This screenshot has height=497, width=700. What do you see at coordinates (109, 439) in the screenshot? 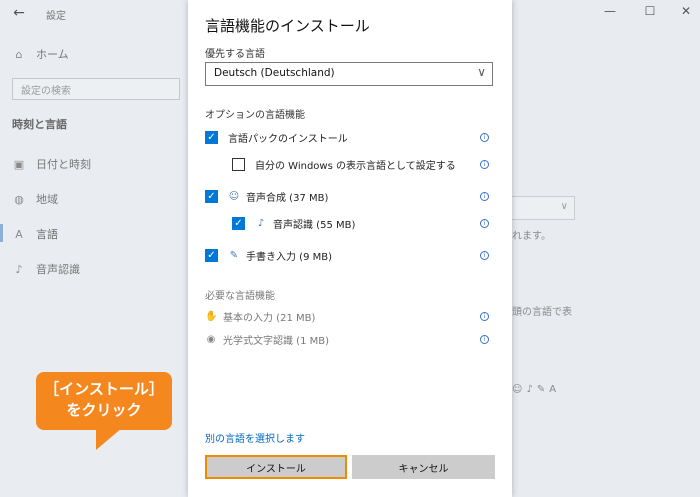
I see `callout-pointer` at bounding box center [109, 439].